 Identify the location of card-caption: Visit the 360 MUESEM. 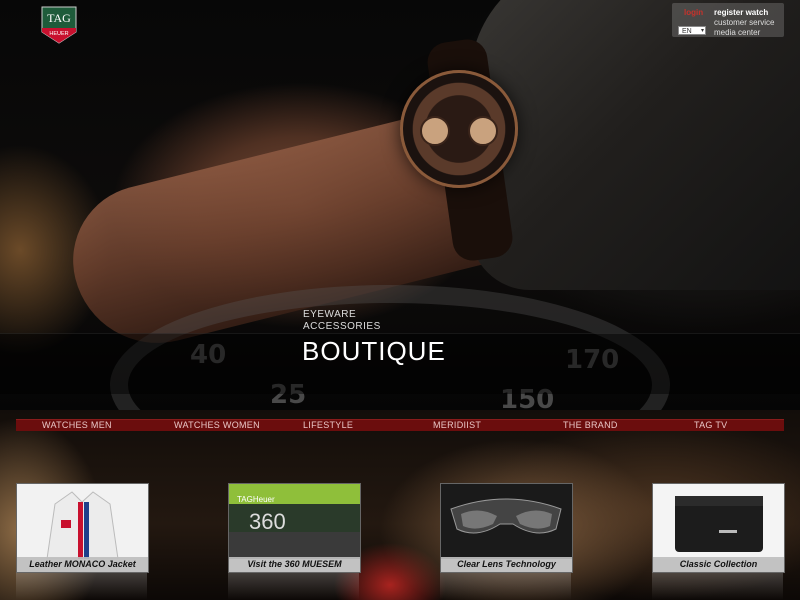
(294, 564).